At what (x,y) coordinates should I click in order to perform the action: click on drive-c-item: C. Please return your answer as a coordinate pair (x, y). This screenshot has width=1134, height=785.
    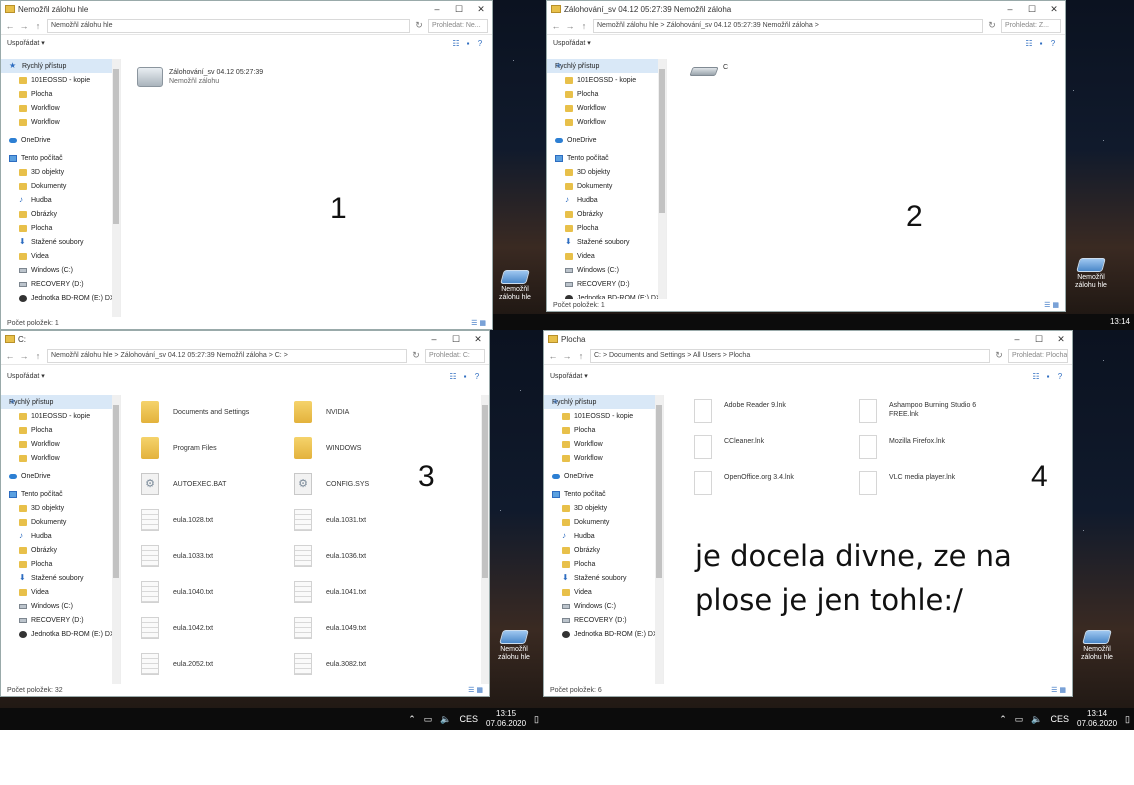
    Looking at the image, I should click on (708, 70).